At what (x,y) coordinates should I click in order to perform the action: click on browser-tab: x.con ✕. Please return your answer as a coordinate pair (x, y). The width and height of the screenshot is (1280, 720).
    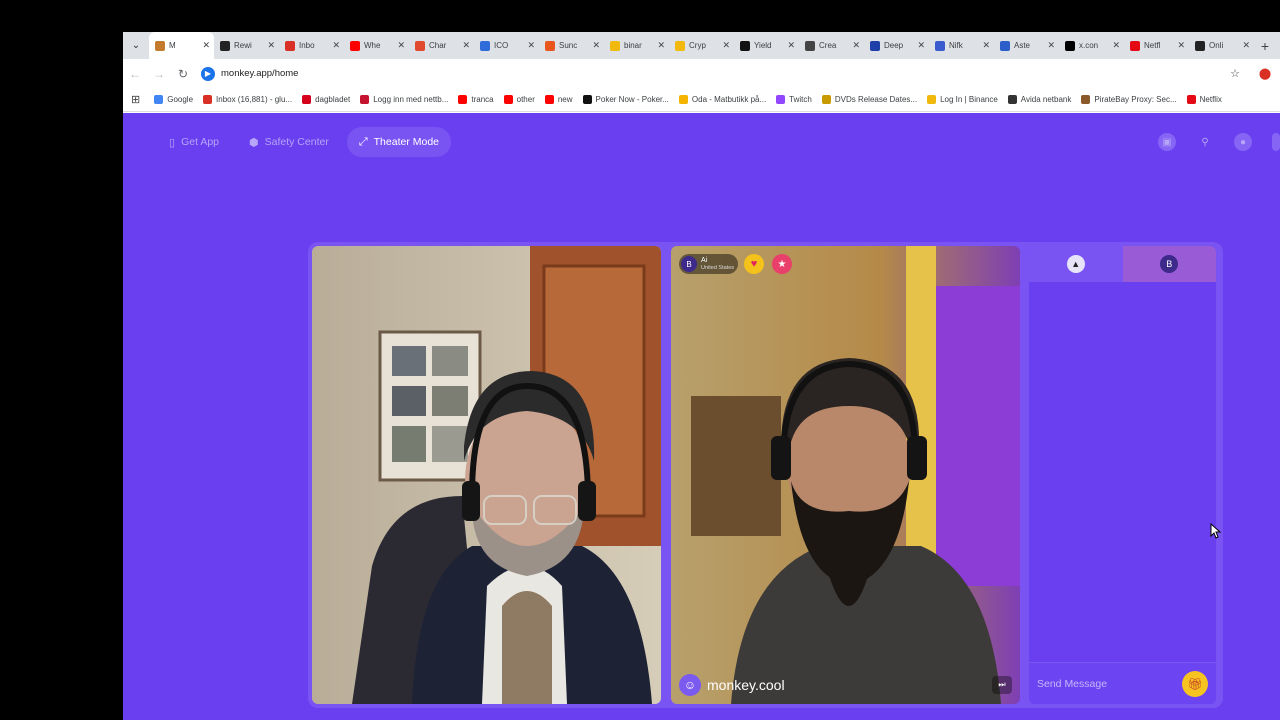
    Looking at the image, I should click on (1091, 45).